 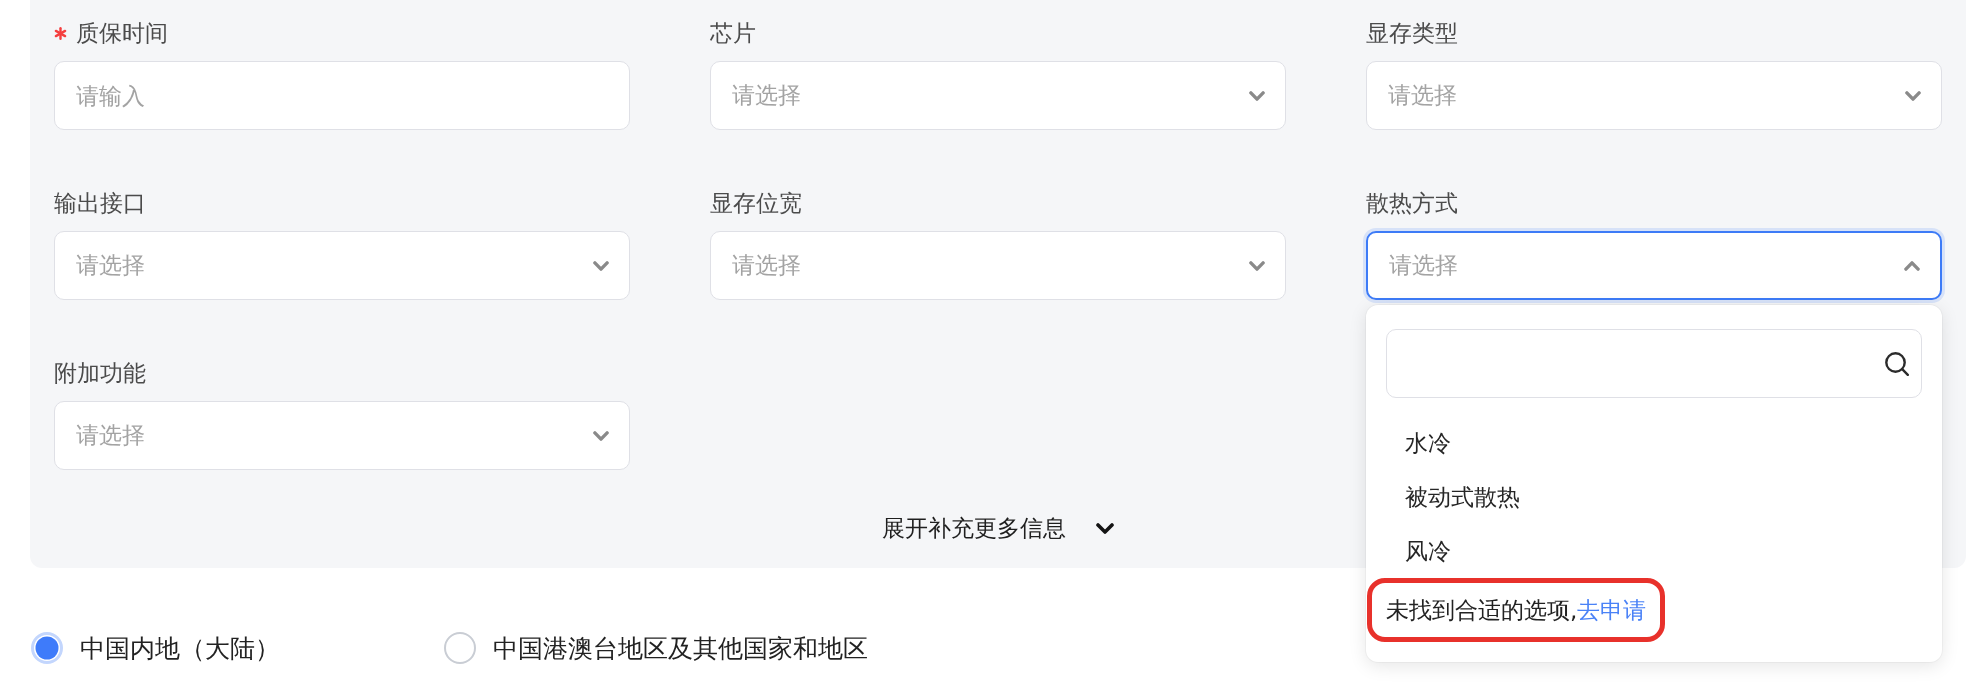 What do you see at coordinates (998, 528) in the screenshot?
I see `expand-more-button: 展开补充更多信息` at bounding box center [998, 528].